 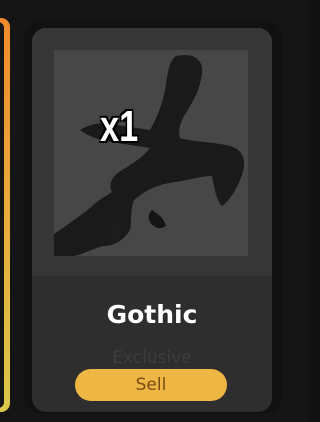 What do you see at coordinates (119, 126) in the screenshot?
I see `item-quantity: x1` at bounding box center [119, 126].